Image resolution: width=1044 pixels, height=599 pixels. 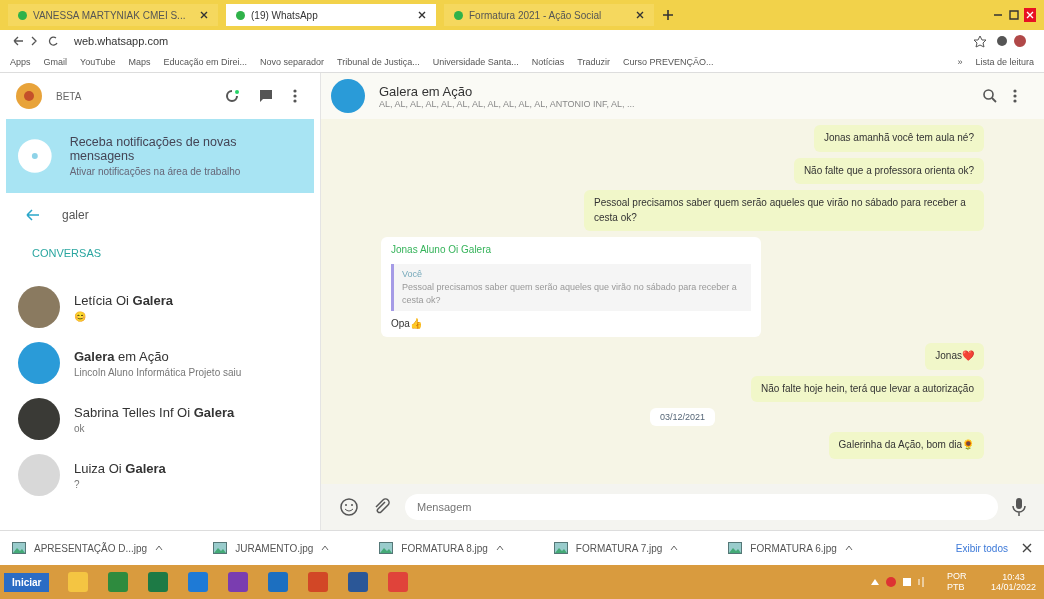 What do you see at coordinates (162, 215) in the screenshot?
I see `search-field: galer` at bounding box center [162, 215].